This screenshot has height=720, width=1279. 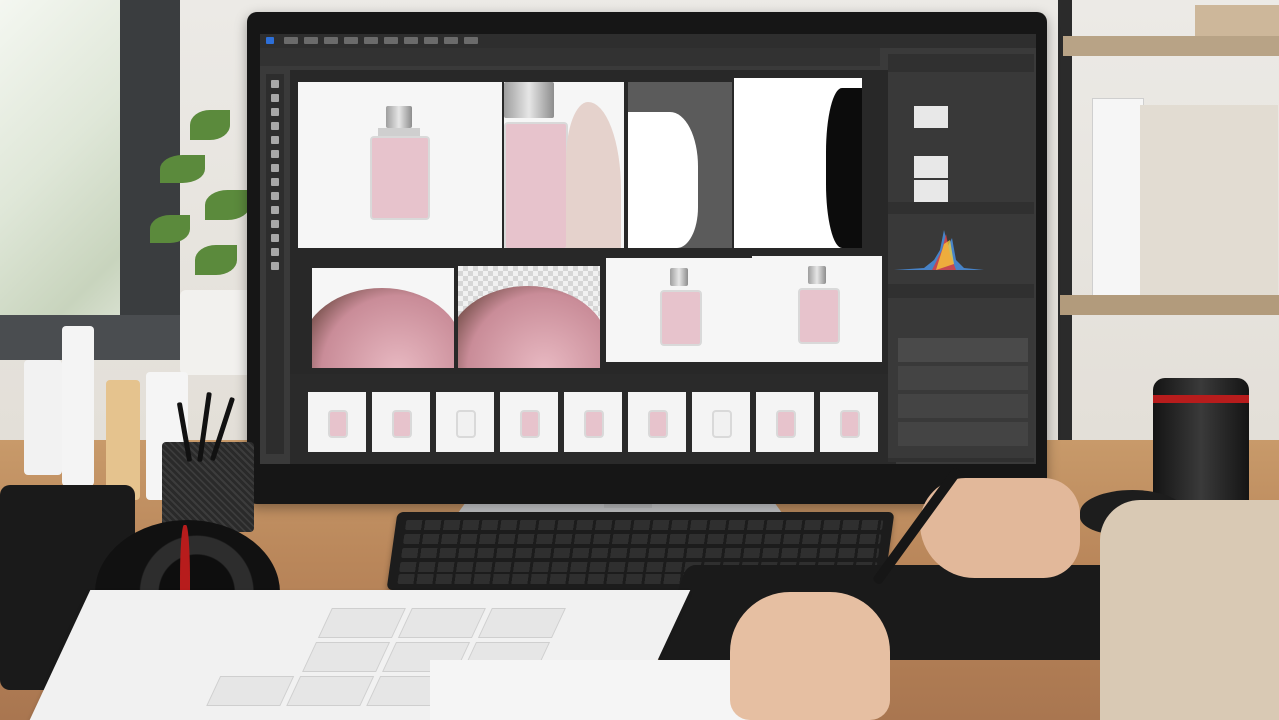 I want to click on tools-panel, so click(x=275, y=264).